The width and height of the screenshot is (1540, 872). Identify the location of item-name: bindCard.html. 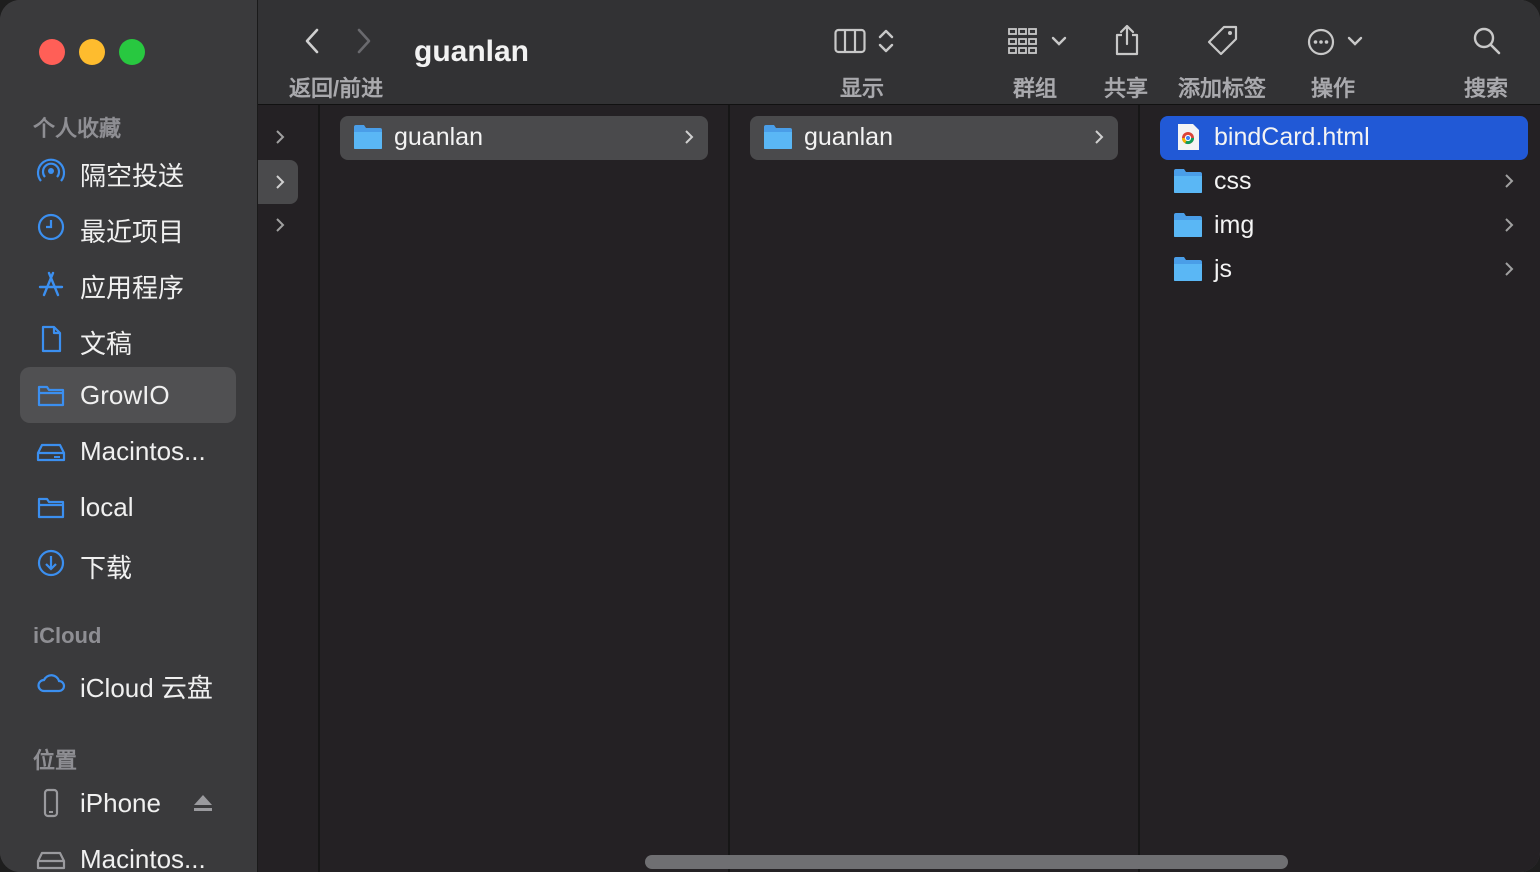
(1292, 137).